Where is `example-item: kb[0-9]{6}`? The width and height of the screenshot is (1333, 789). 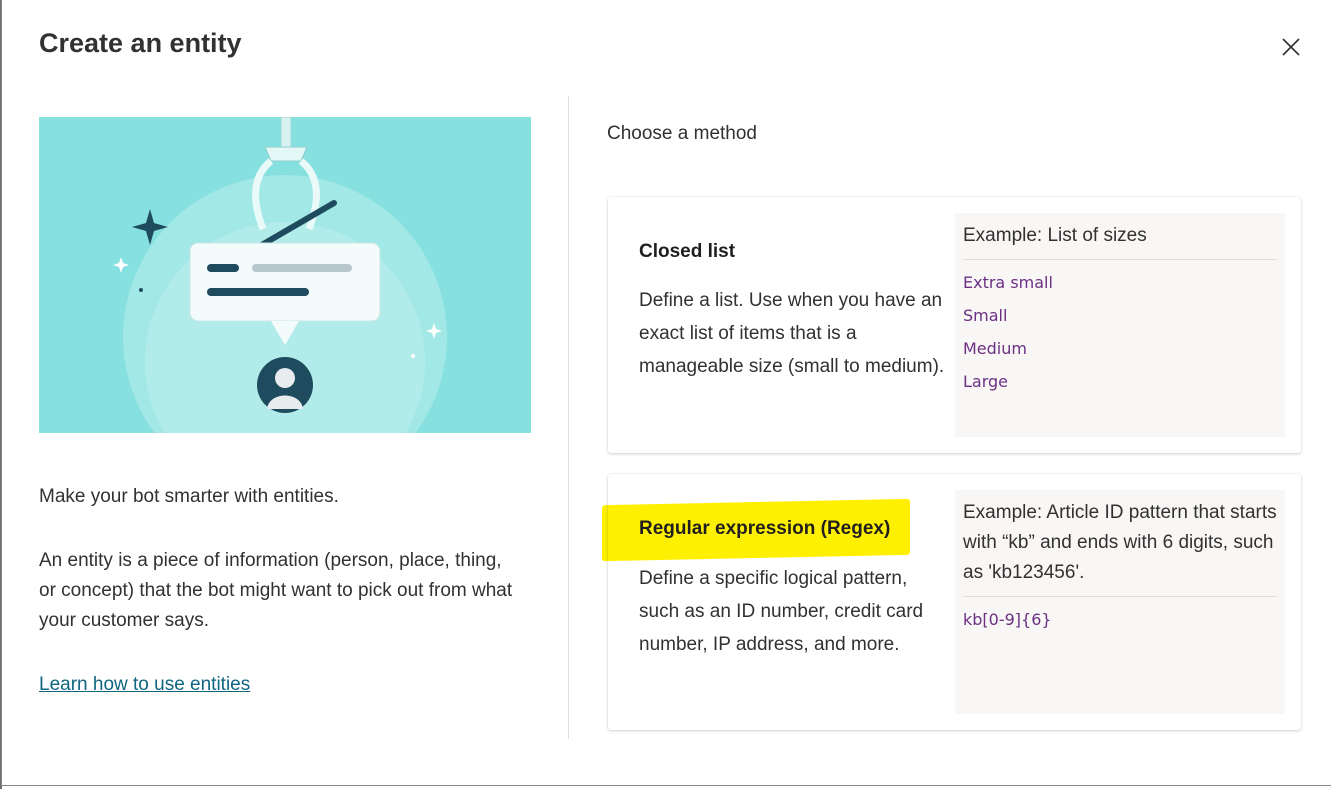 example-item: kb[0-9]{6} is located at coordinates (1007, 619).